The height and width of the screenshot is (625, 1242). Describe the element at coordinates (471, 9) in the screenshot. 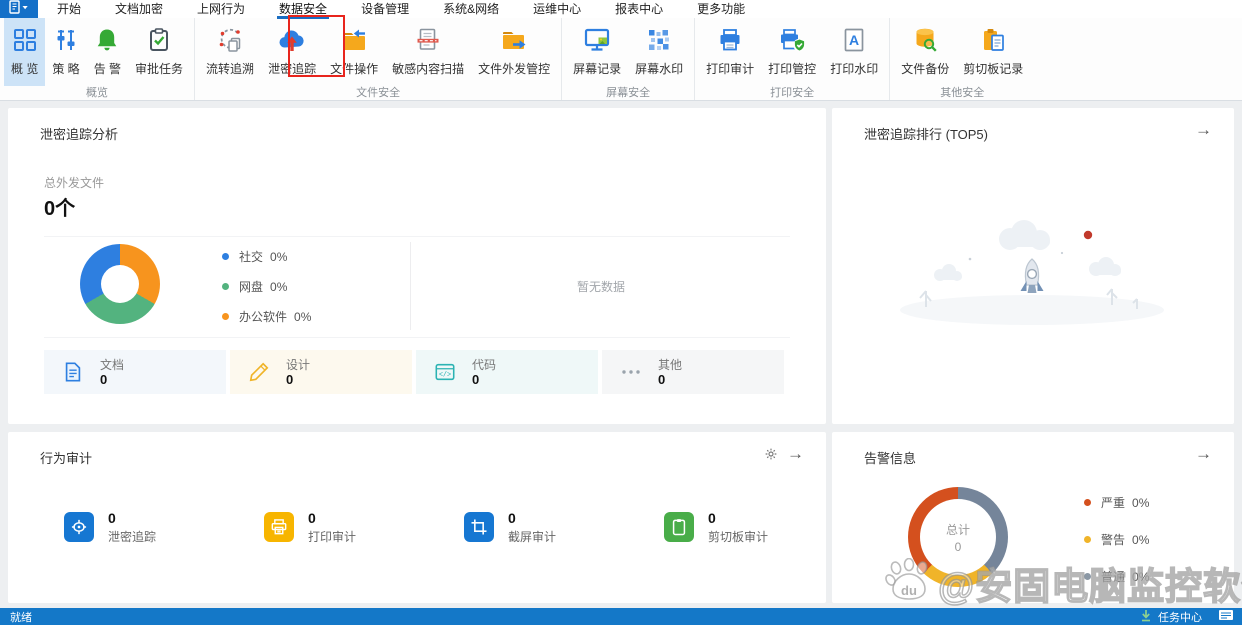

I see `tab-system-network: 系统&网络` at that location.